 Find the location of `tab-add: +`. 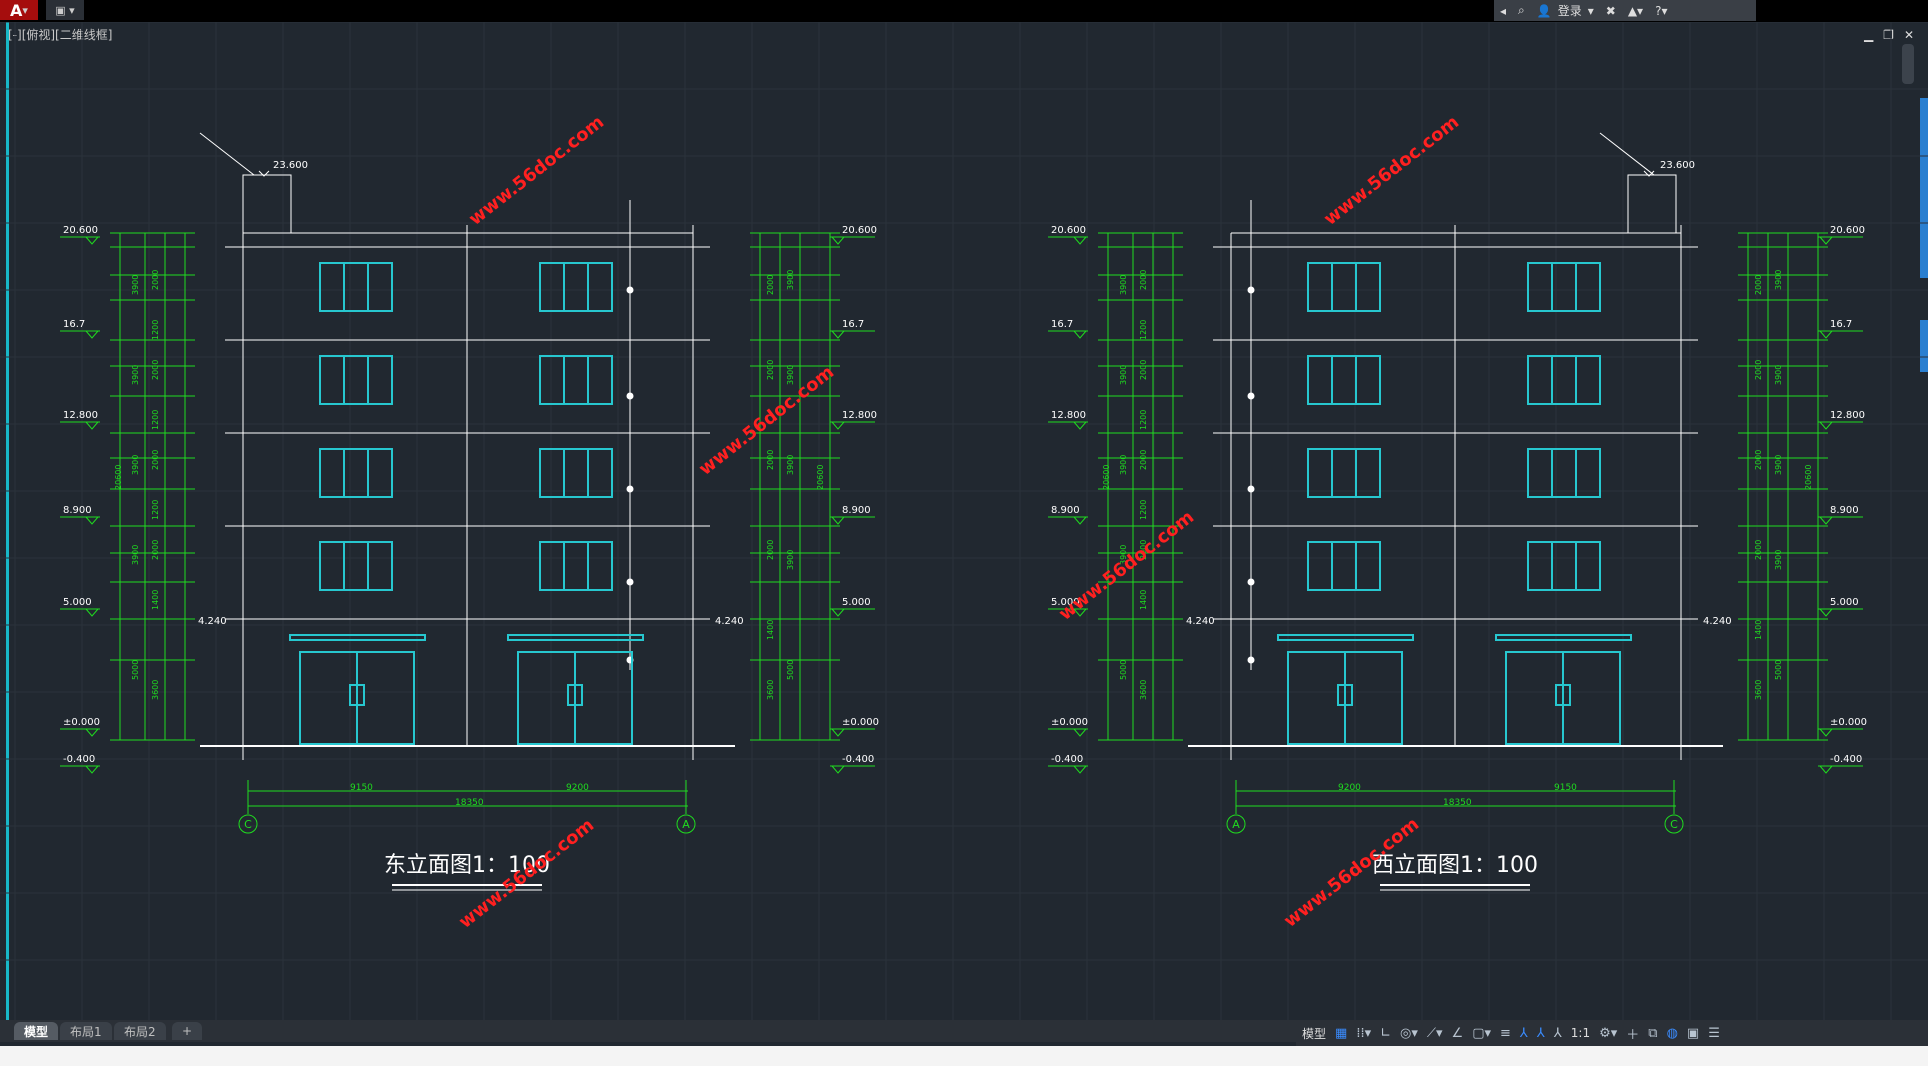

tab-add: + is located at coordinates (187, 1031).